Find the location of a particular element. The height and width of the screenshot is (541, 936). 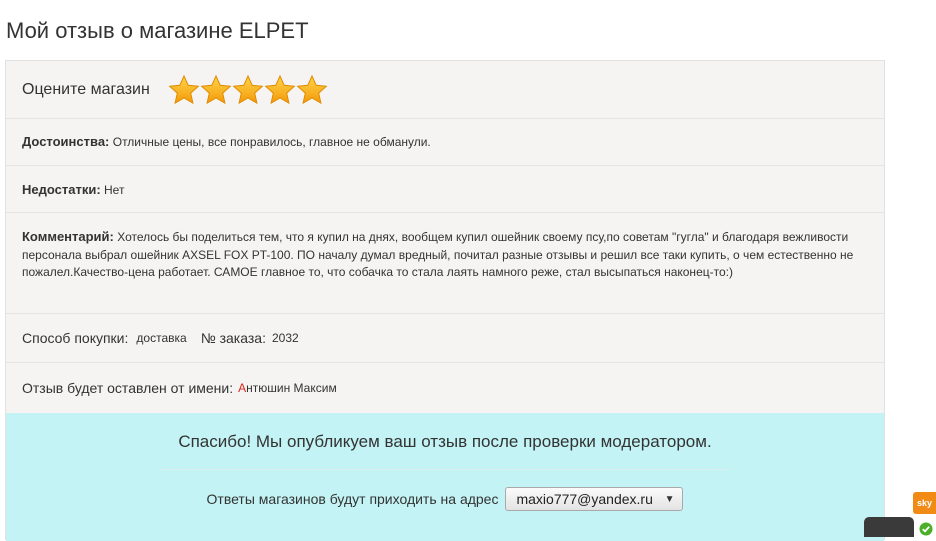

email-select: maxio777@yandex.ru ▼ is located at coordinates (594, 499).